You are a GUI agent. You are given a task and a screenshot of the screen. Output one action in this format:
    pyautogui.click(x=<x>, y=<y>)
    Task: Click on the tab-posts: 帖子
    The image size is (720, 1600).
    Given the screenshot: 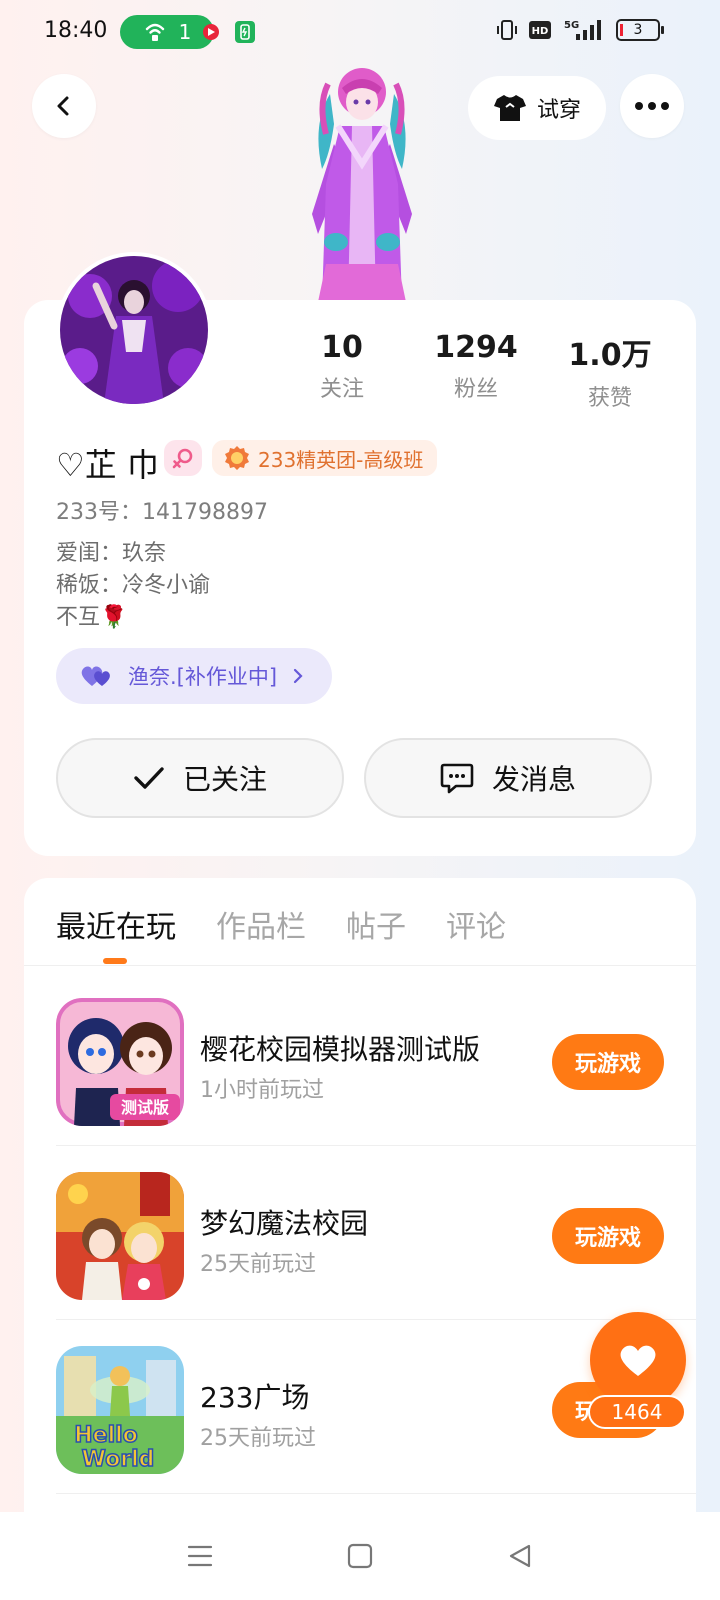 What is the action you would take?
    pyautogui.click(x=376, y=924)
    